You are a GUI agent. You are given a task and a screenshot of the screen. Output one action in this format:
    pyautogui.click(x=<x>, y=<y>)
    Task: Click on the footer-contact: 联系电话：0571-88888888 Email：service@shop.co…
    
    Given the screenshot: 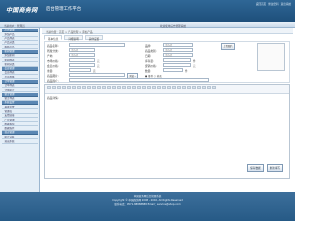 What is the action you would take?
    pyautogui.click(x=147, y=204)
    